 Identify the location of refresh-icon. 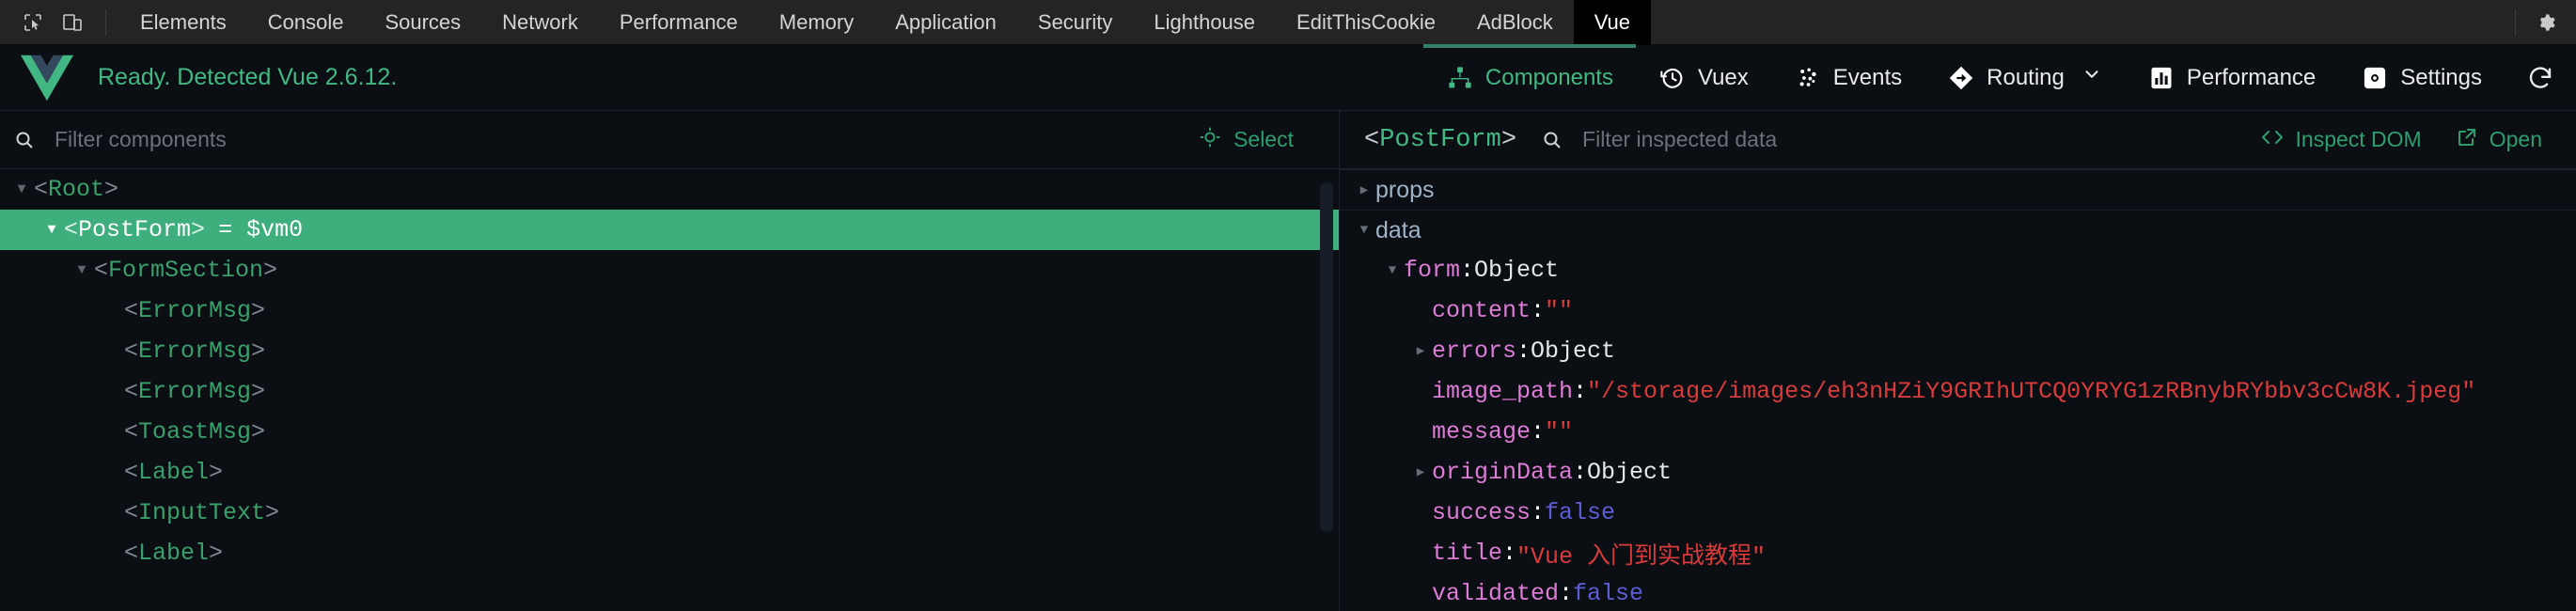
(2541, 78).